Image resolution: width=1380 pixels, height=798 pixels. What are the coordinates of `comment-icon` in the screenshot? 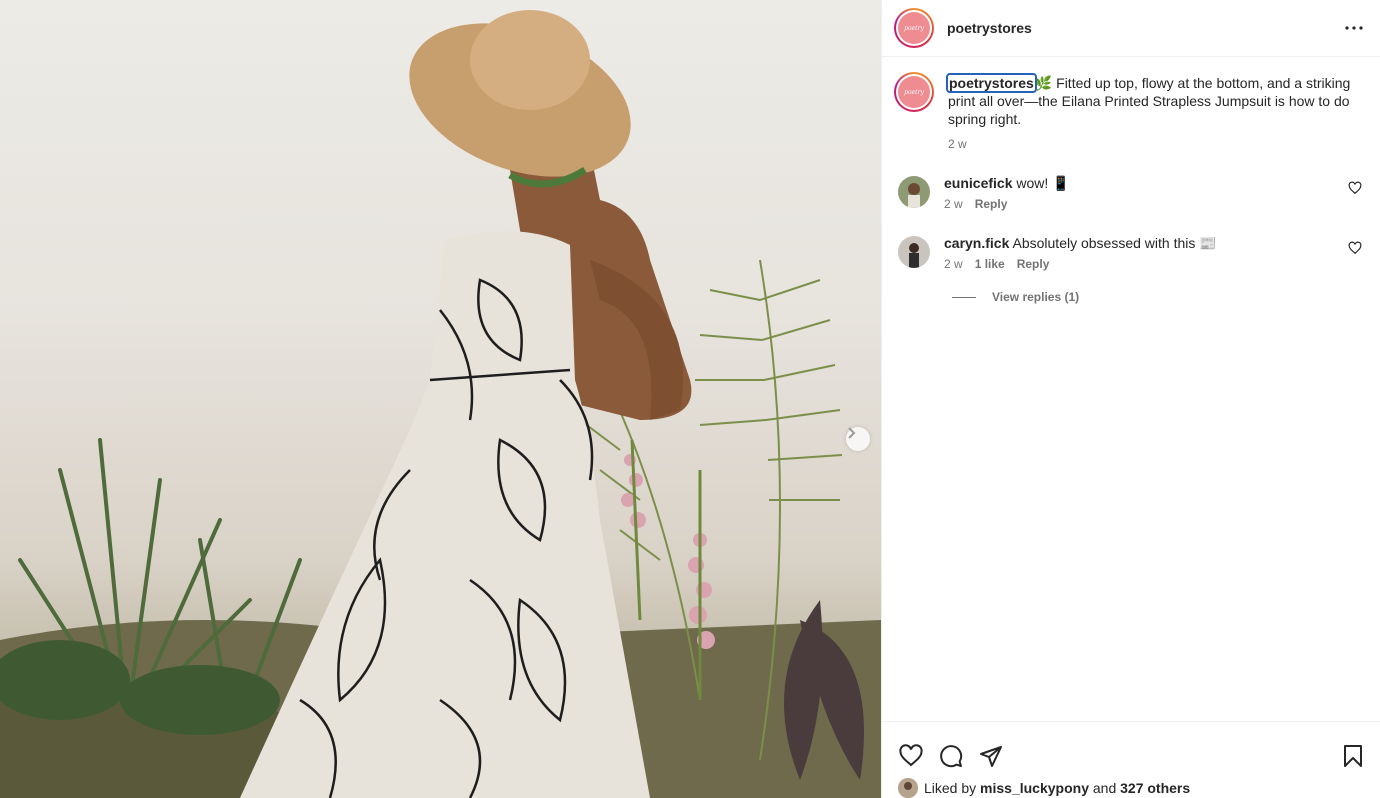 It's located at (951, 756).